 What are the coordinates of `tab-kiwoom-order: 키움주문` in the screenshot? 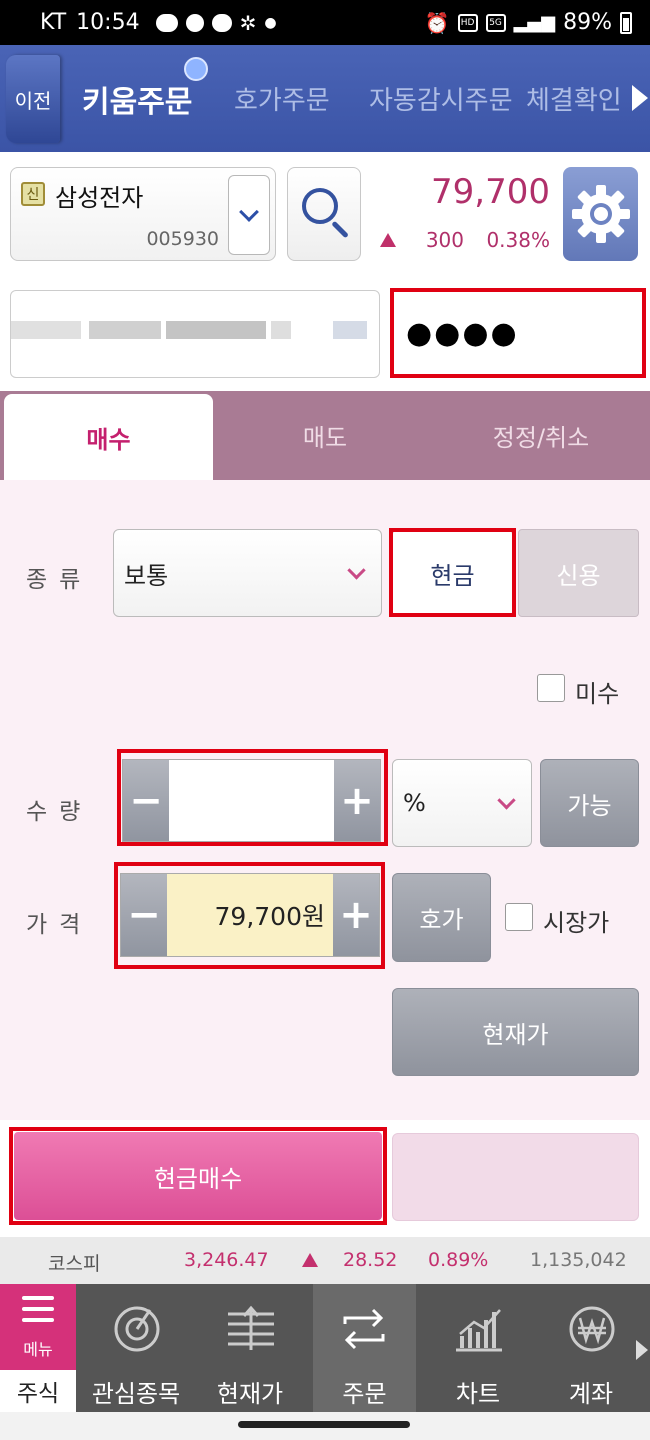 It's located at (137, 98).